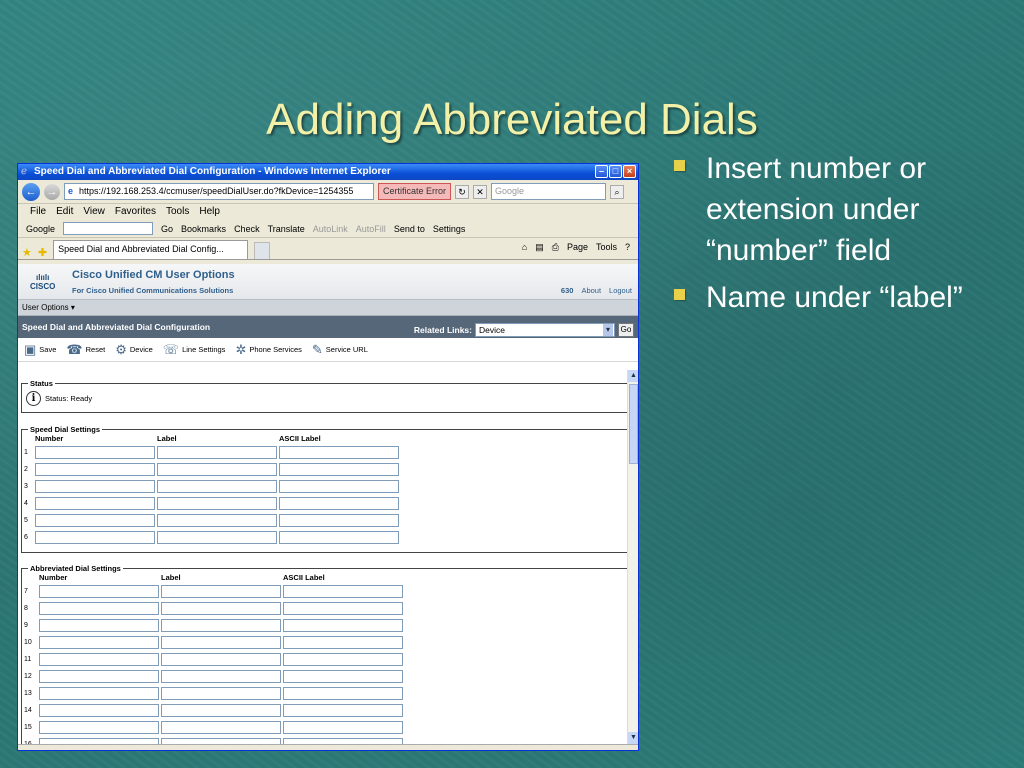 This screenshot has width=1024, height=768. Describe the element at coordinates (108, 228) in the screenshot. I see `google-search-input` at that location.